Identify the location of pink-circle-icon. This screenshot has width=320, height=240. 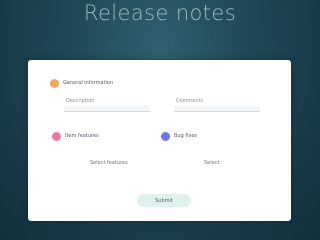
(56, 136).